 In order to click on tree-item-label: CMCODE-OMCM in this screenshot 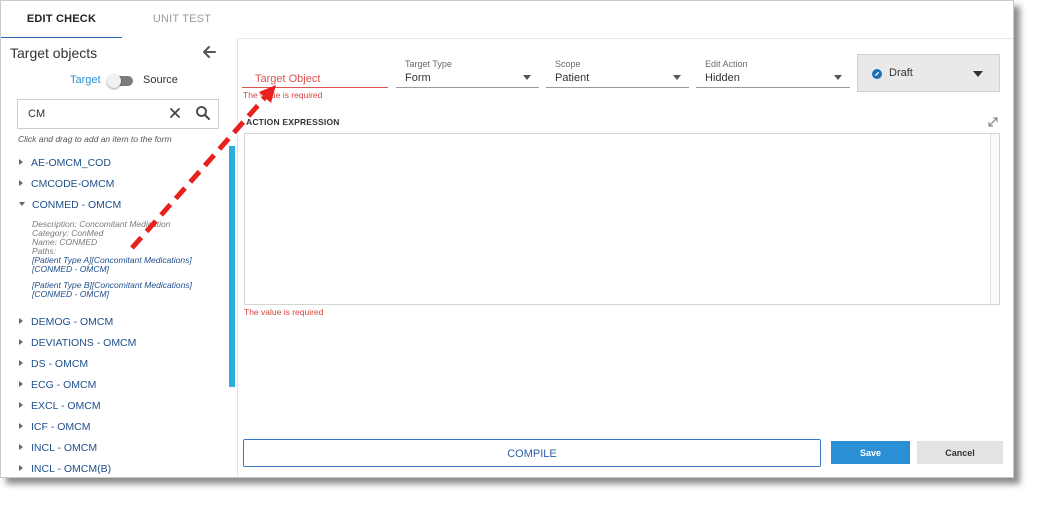, I will do `click(73, 184)`.